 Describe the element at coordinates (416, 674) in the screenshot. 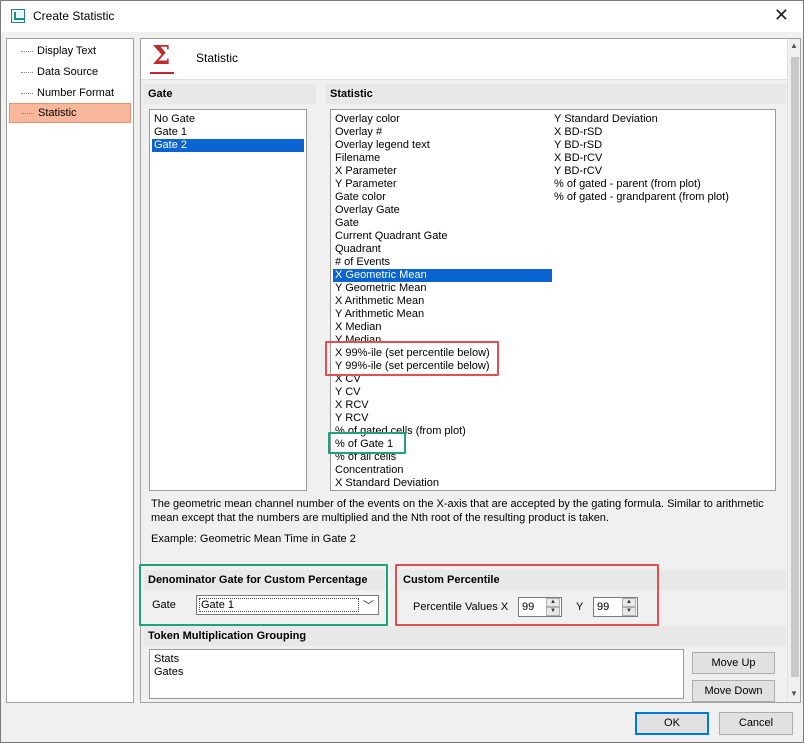

I see `token-listbox: Stats Gates` at that location.